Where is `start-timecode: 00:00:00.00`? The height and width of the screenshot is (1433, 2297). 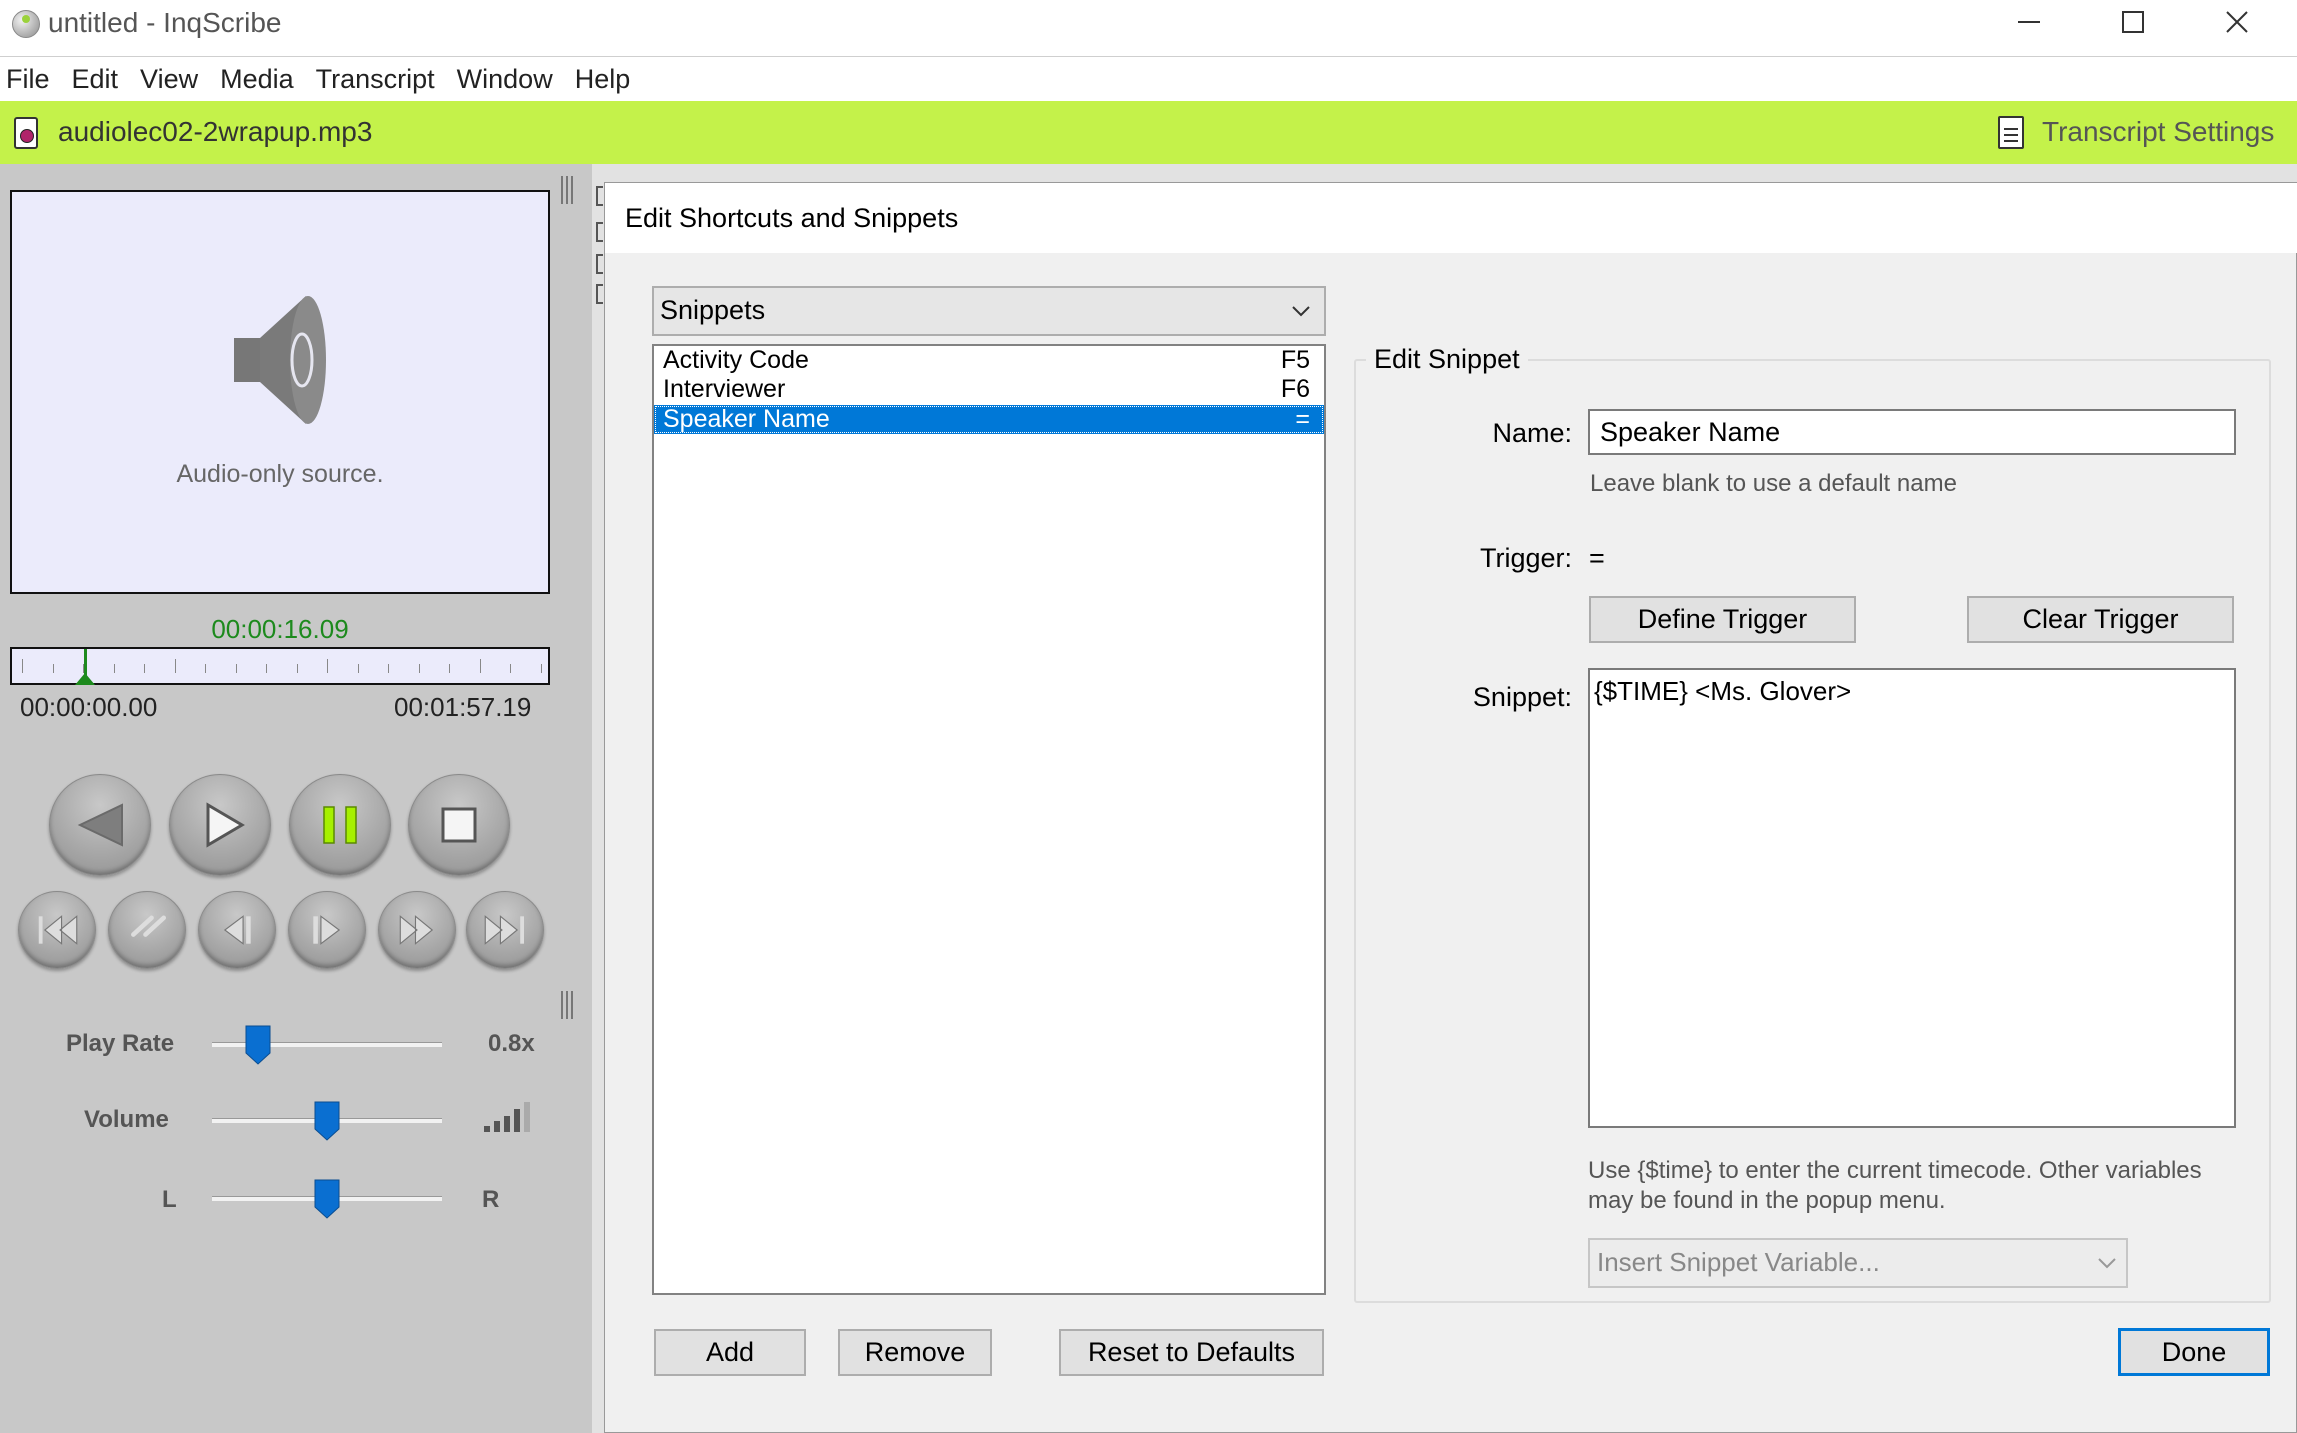
start-timecode: 00:00:00.00 is located at coordinates (89, 707).